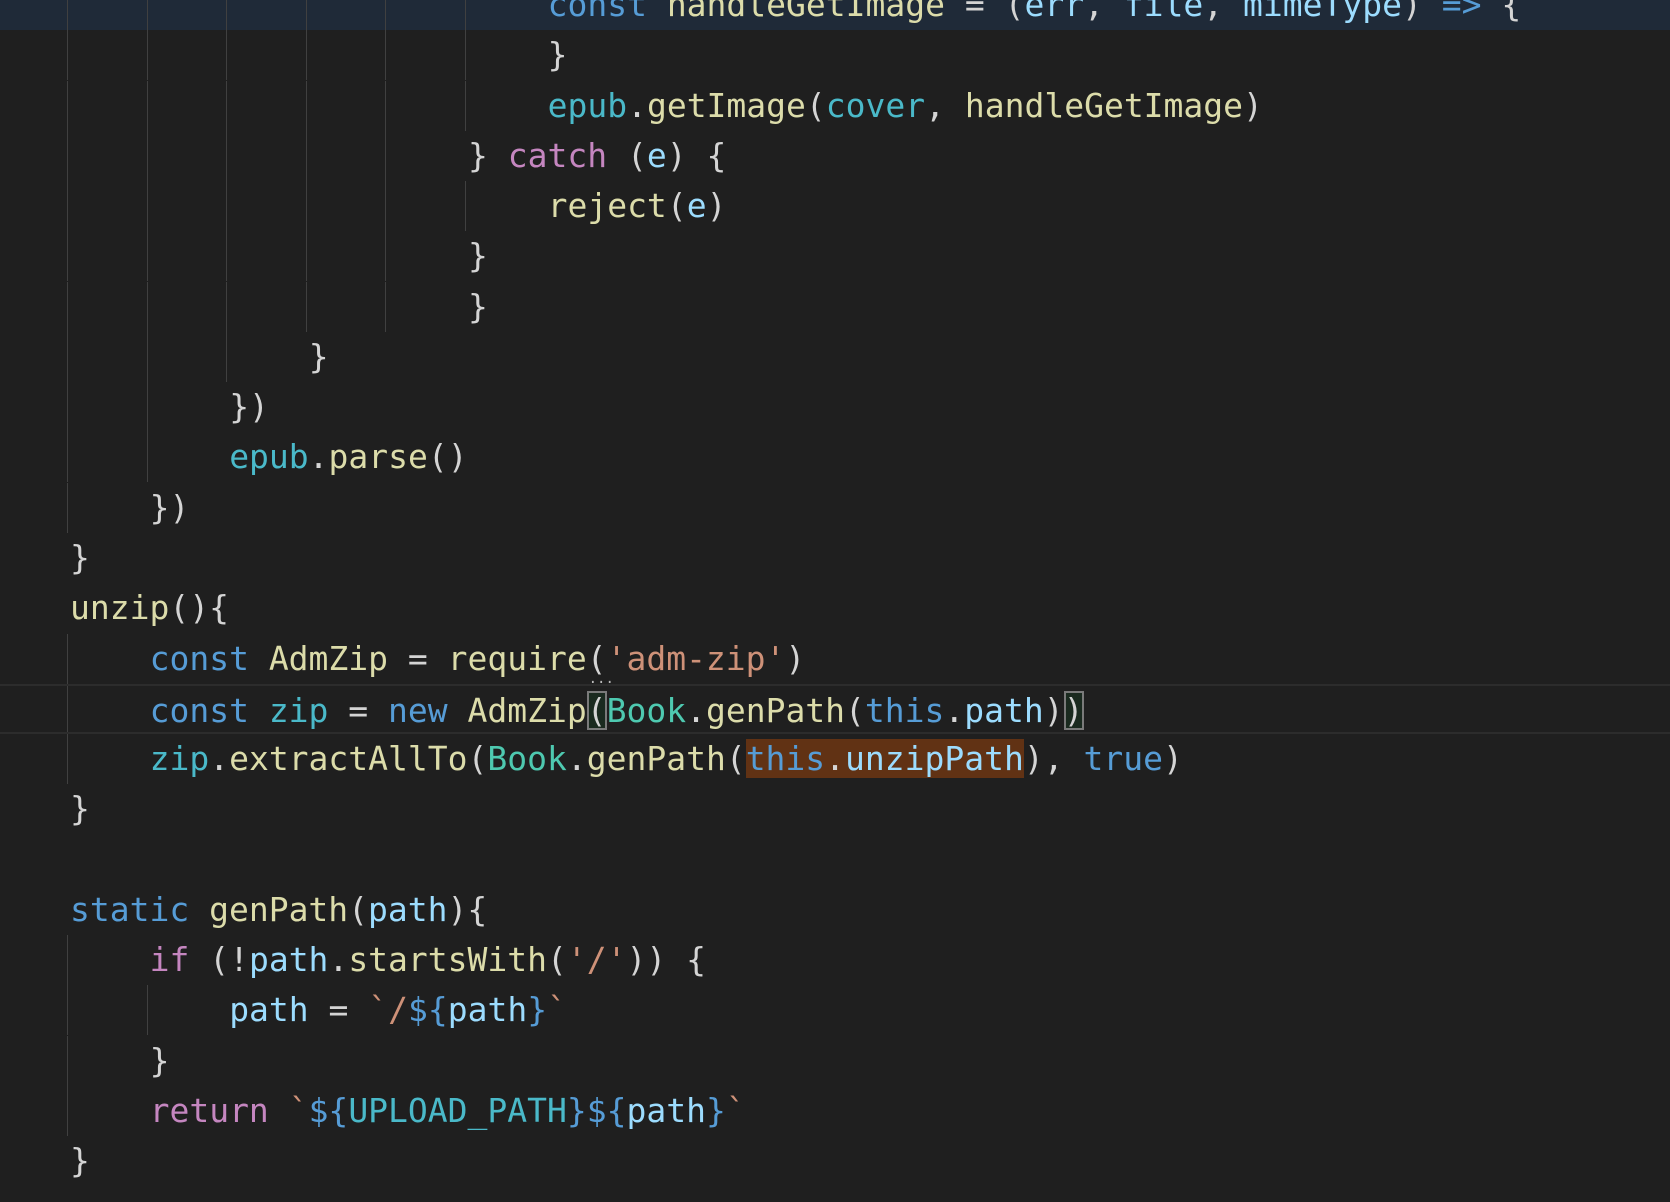 The image size is (1670, 1202). Describe the element at coordinates (1422, 12) in the screenshot. I see `code-token: )` at that location.